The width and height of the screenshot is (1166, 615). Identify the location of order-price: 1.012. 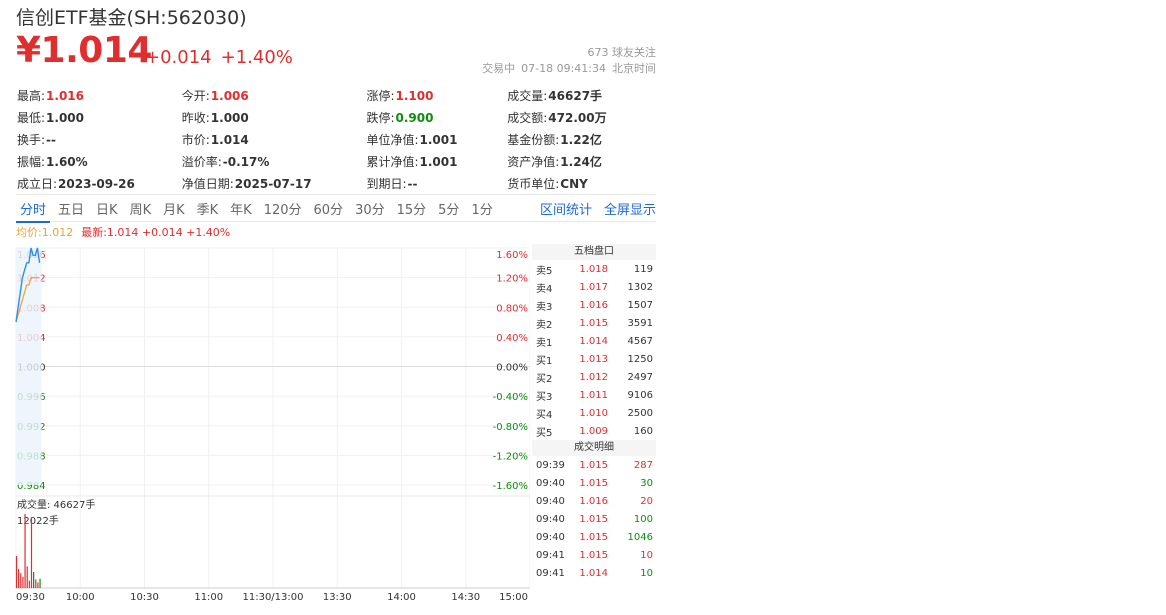
(593, 377).